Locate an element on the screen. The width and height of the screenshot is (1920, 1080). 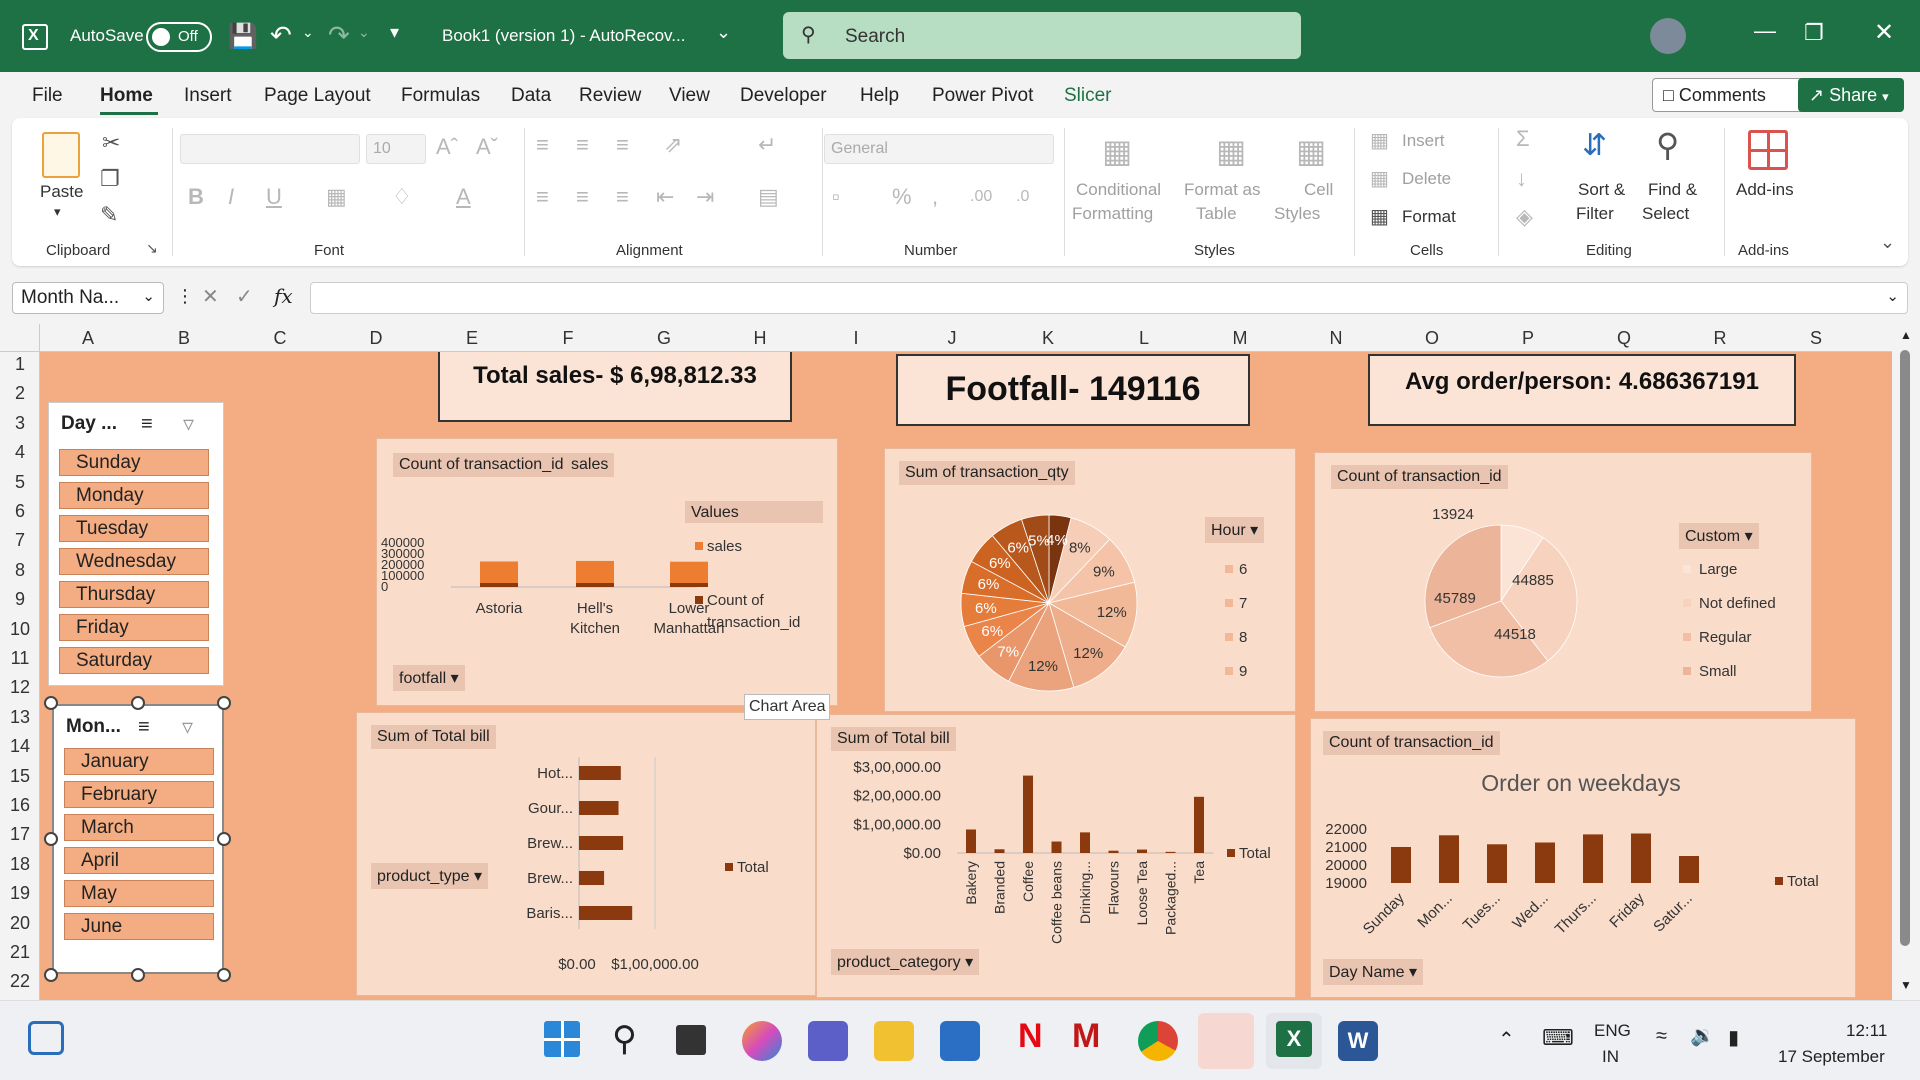
language-label: ENG is located at coordinates (1612, 1031).